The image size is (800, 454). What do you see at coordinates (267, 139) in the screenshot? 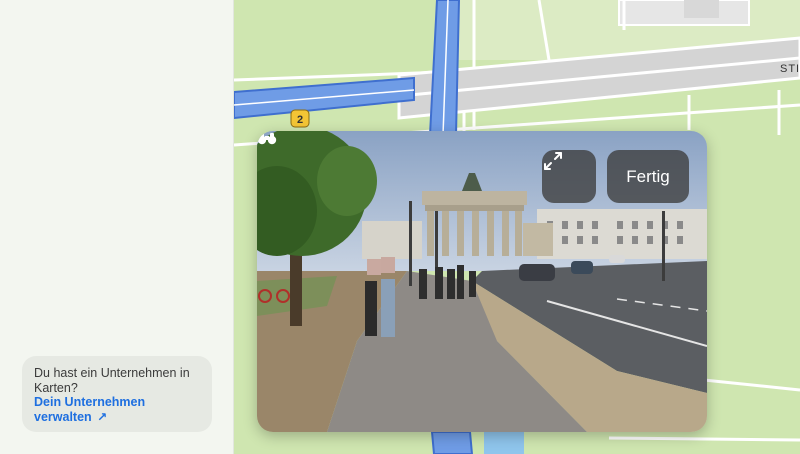
I see `binoculars-icon` at bounding box center [267, 139].